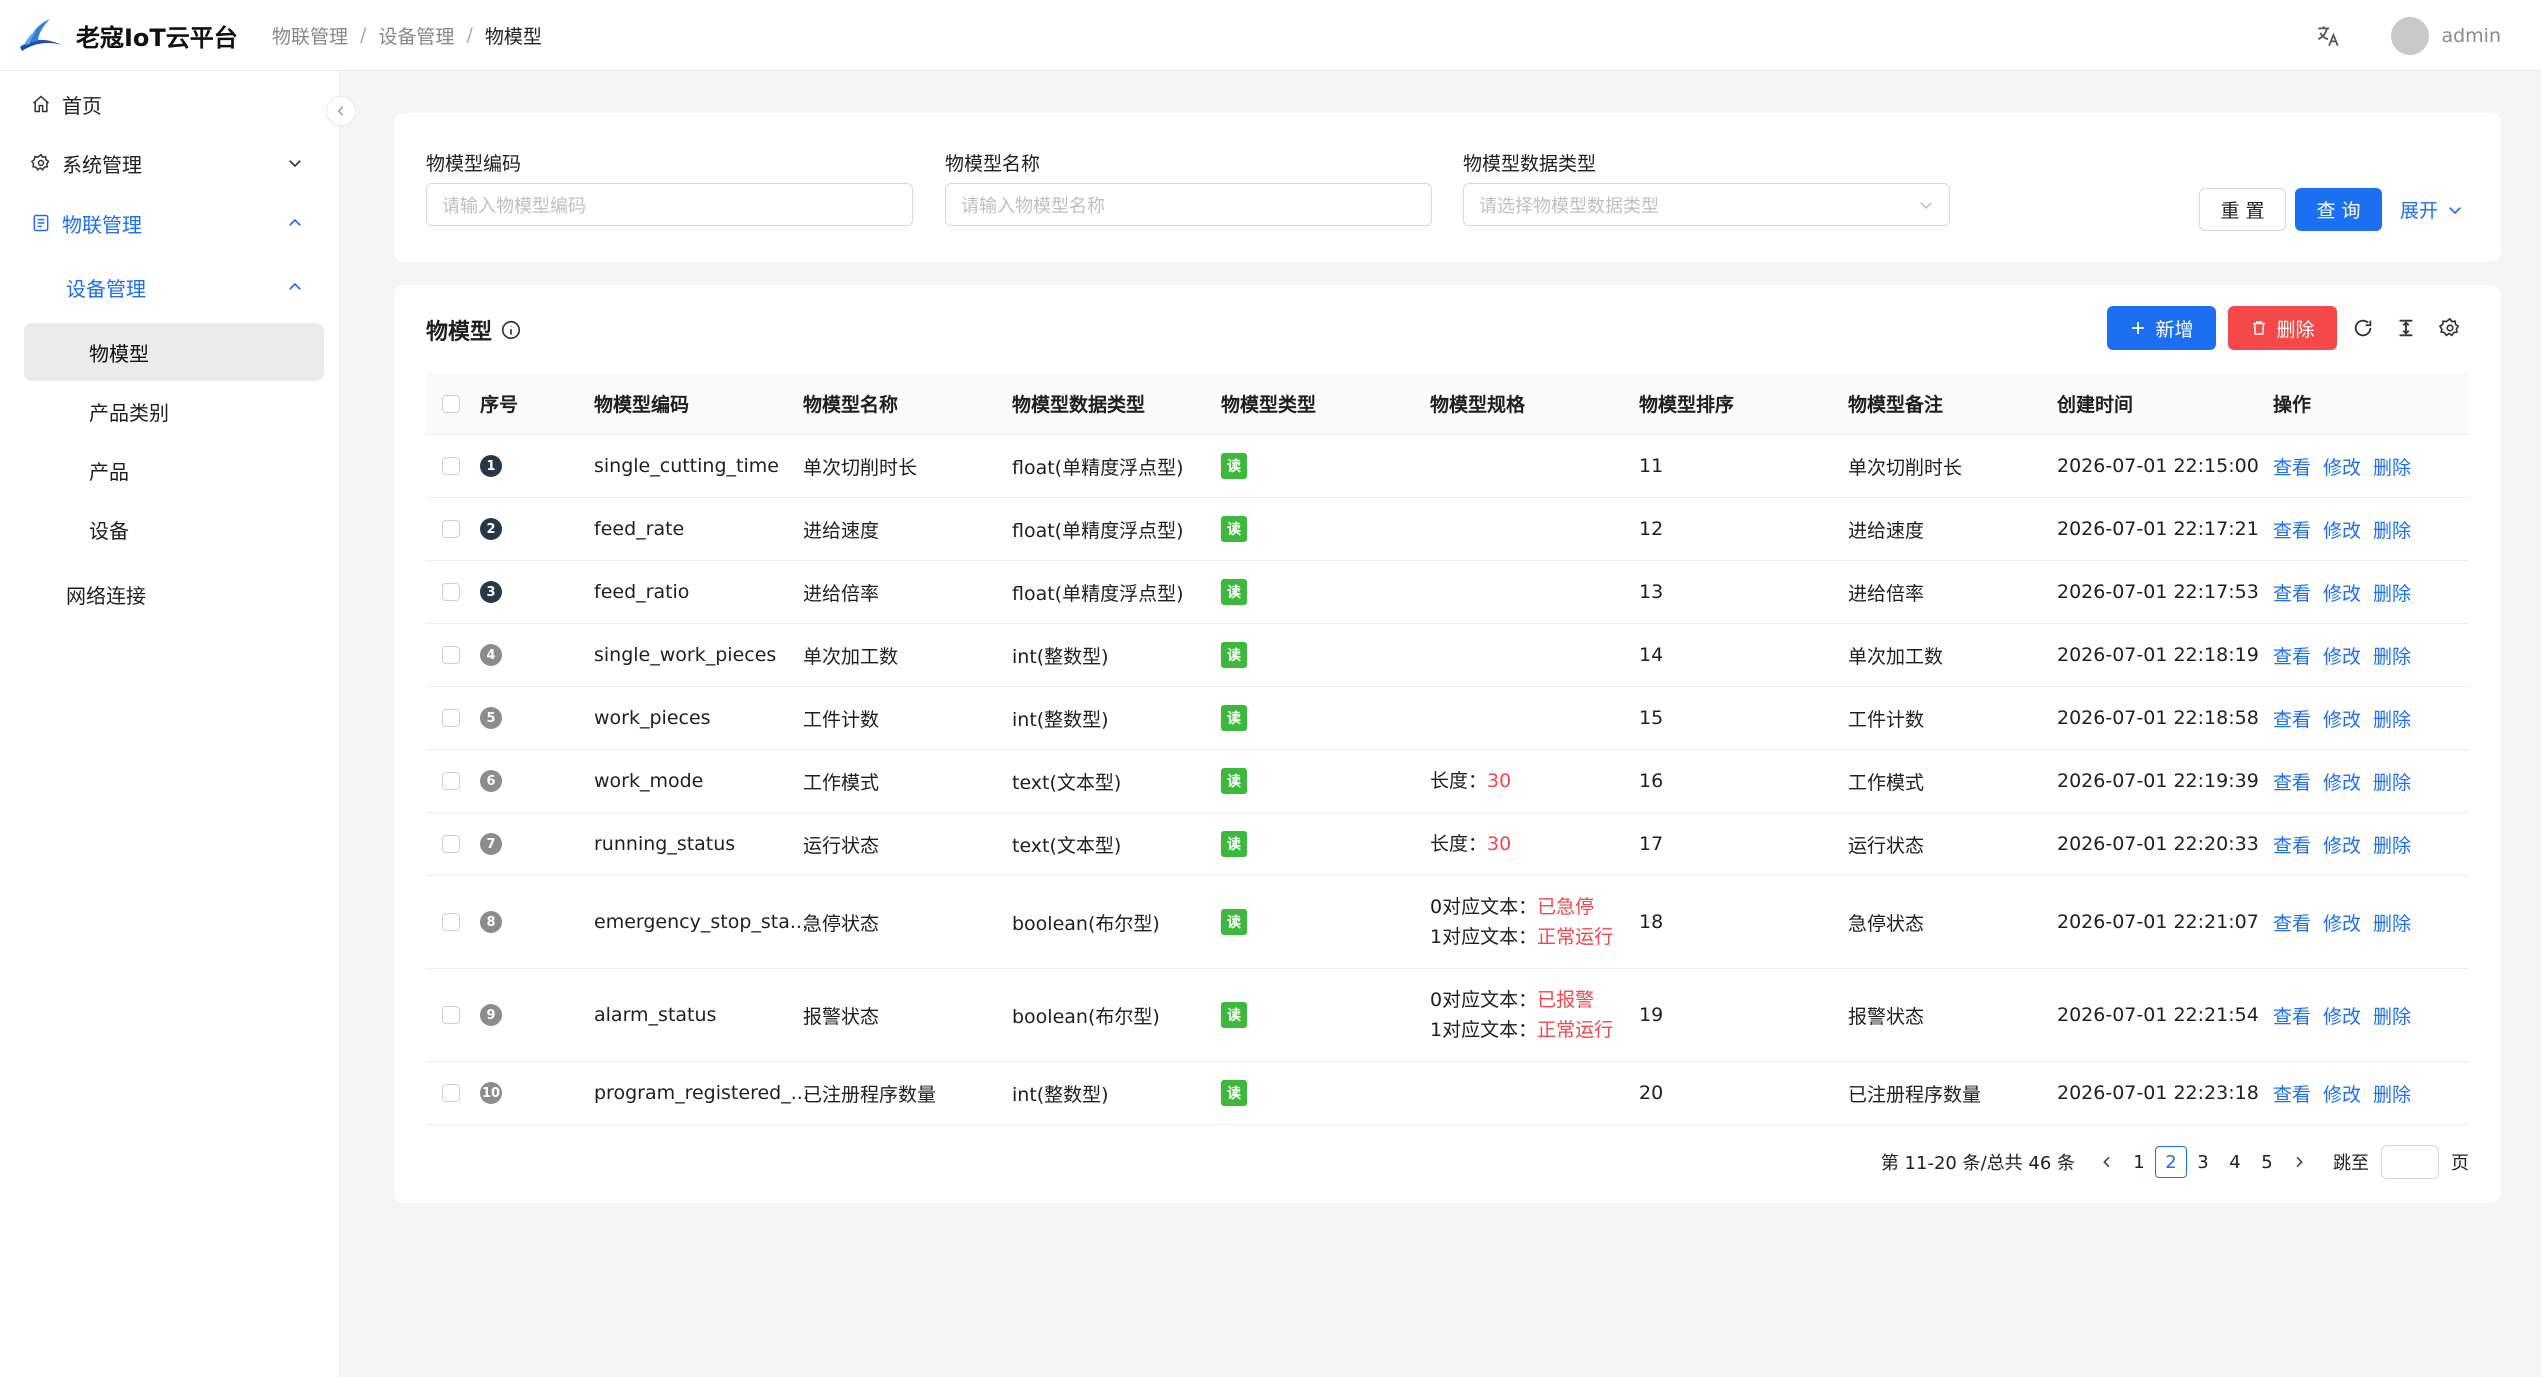 The width and height of the screenshot is (2541, 1377). I want to click on info-icon, so click(511, 330).